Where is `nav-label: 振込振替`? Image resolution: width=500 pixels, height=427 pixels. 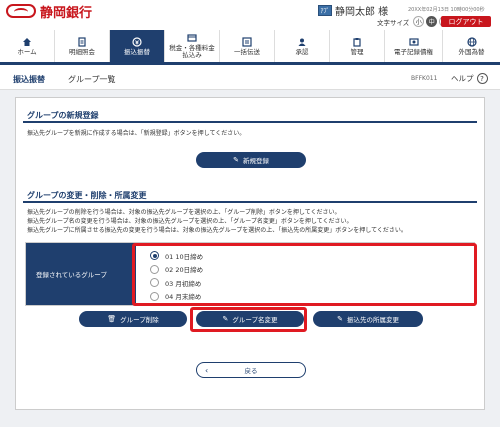
nav-label: 振込振替 is located at coordinates (137, 51).